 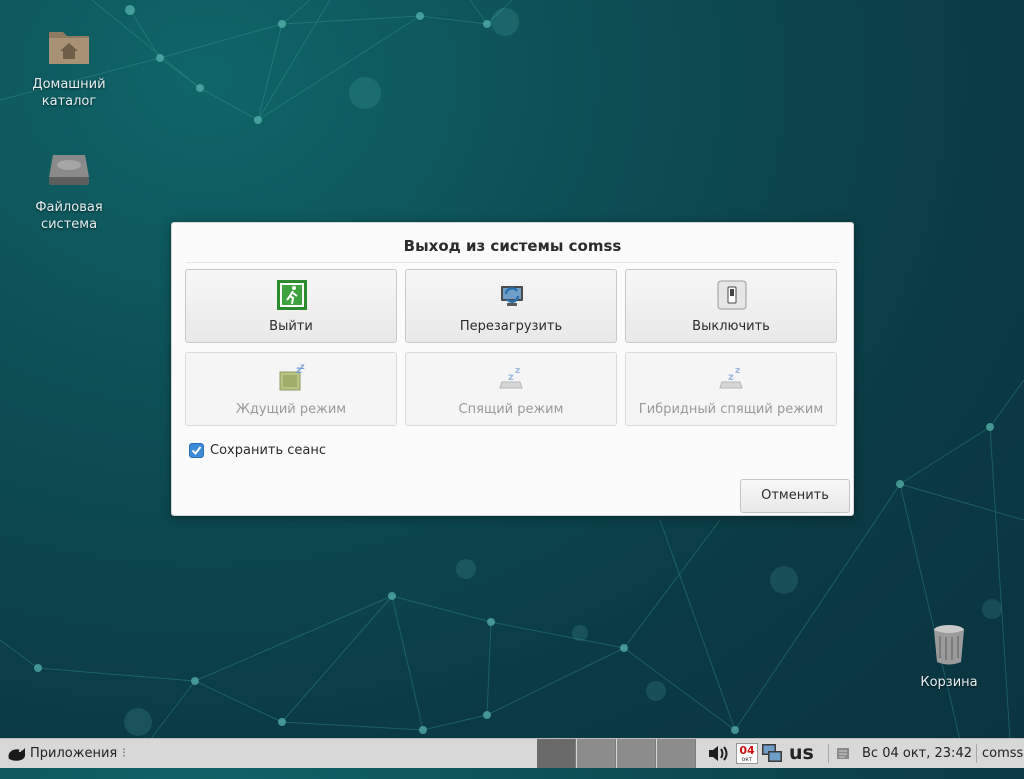 I want to click on hybrid-sleep-icon: z z, so click(x=732, y=378).